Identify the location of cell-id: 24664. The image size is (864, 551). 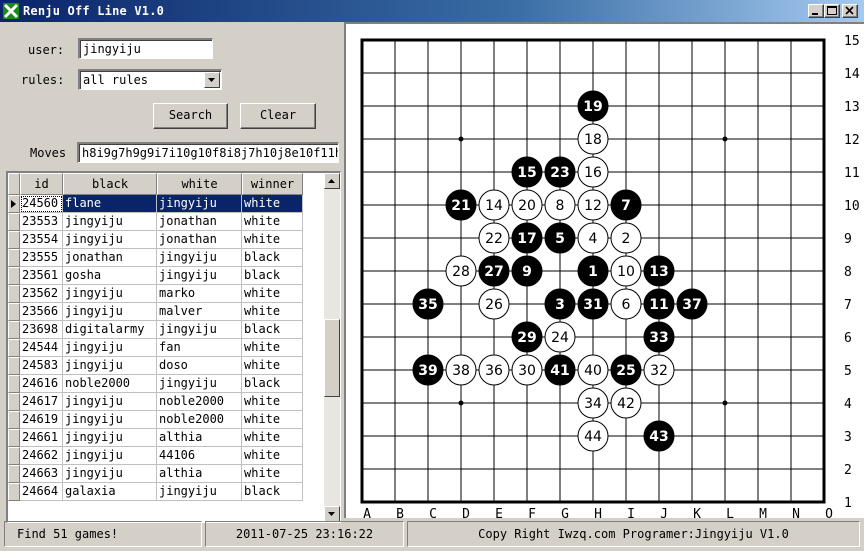
(41, 492).